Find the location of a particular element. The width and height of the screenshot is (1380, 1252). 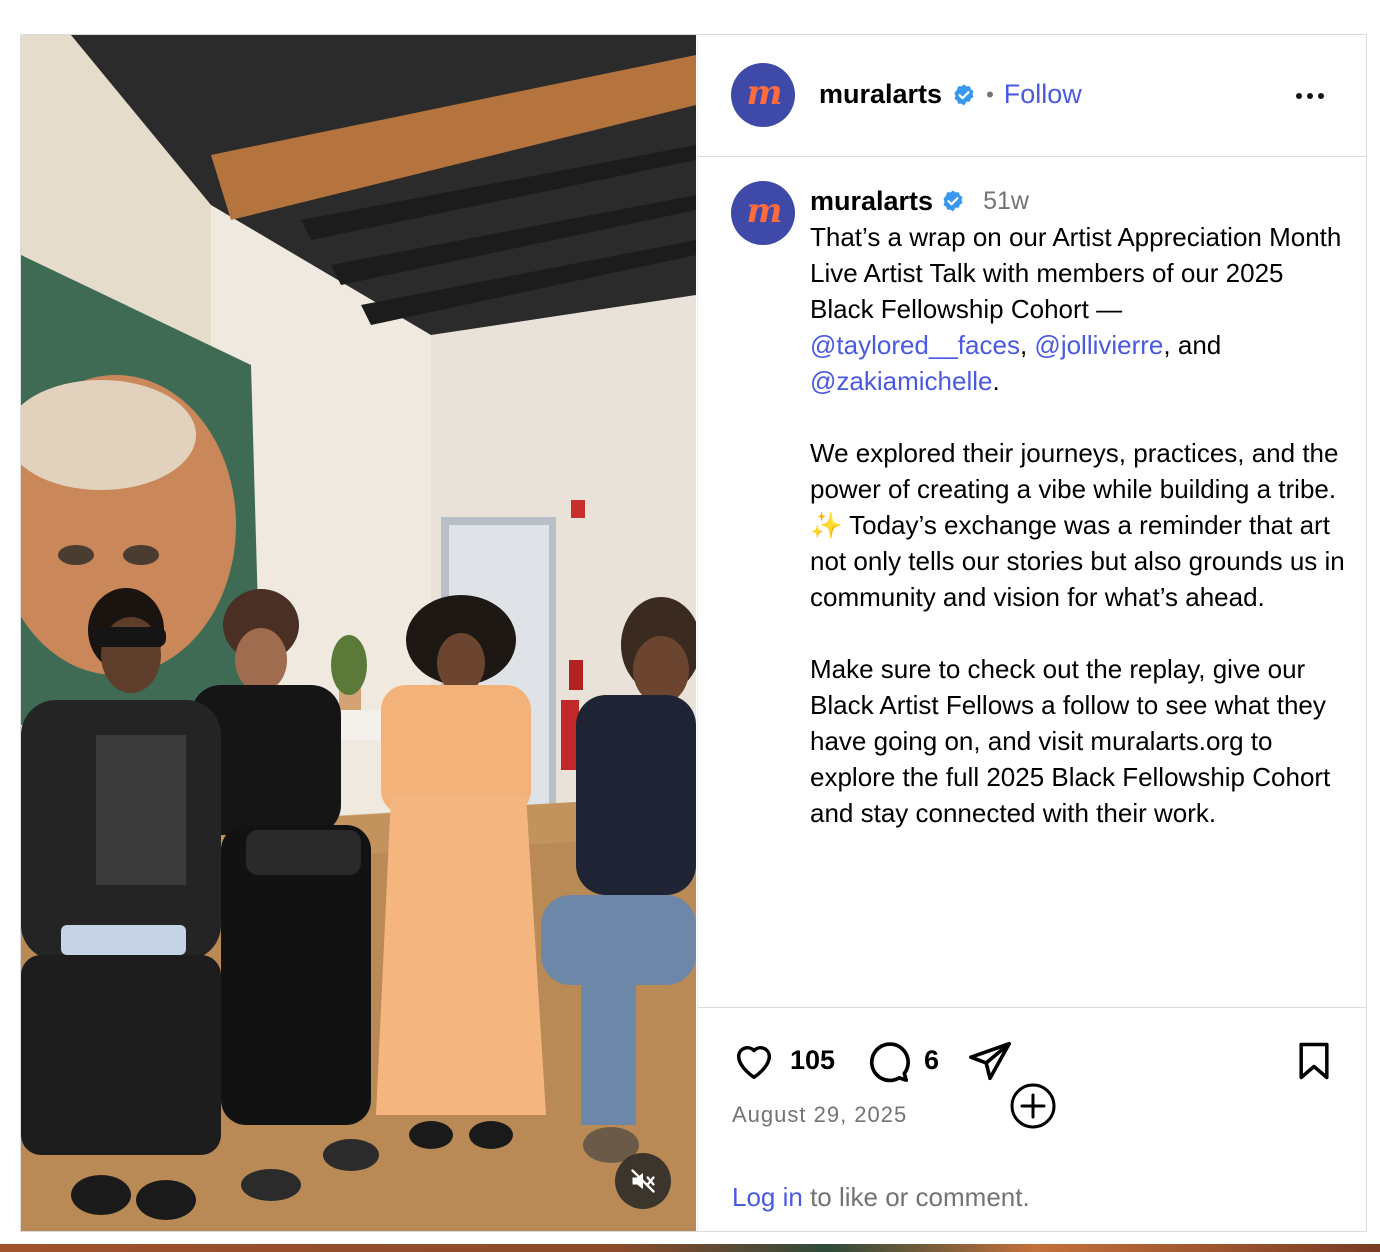

audio-muted-icon is located at coordinates (643, 1181).